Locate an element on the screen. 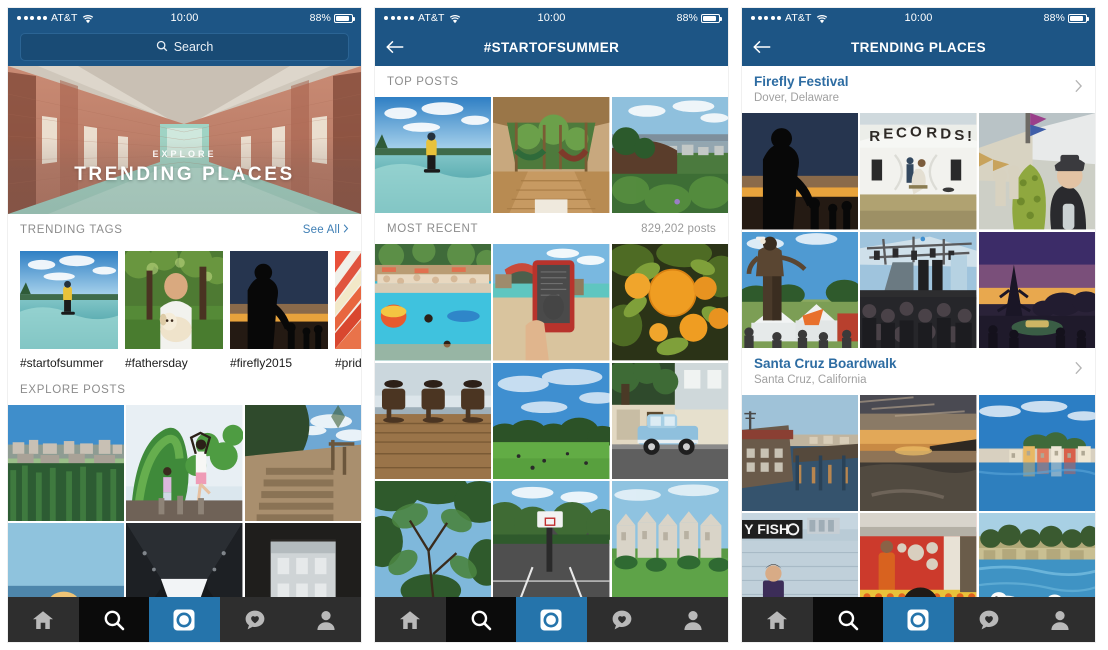 This screenshot has height=650, width=1108. status-bar-clock: 10:00 is located at coordinates (551, 18).